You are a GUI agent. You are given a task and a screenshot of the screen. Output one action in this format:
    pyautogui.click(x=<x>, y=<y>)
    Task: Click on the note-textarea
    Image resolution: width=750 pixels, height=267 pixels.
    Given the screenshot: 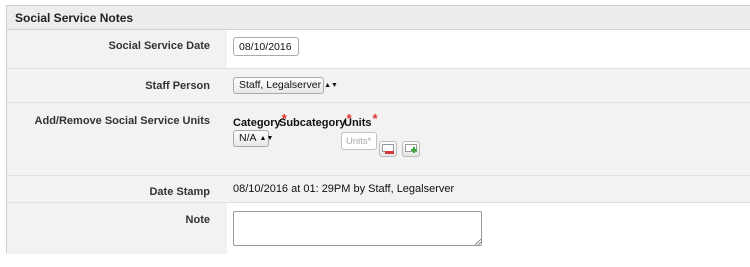 What is the action you would take?
    pyautogui.click(x=357, y=228)
    